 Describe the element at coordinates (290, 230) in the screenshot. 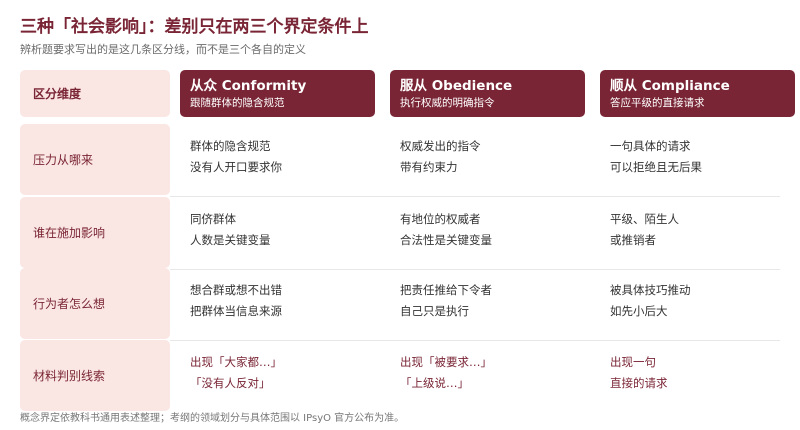

I see `table-cell: 同侪群体 人数是关键变量` at that location.